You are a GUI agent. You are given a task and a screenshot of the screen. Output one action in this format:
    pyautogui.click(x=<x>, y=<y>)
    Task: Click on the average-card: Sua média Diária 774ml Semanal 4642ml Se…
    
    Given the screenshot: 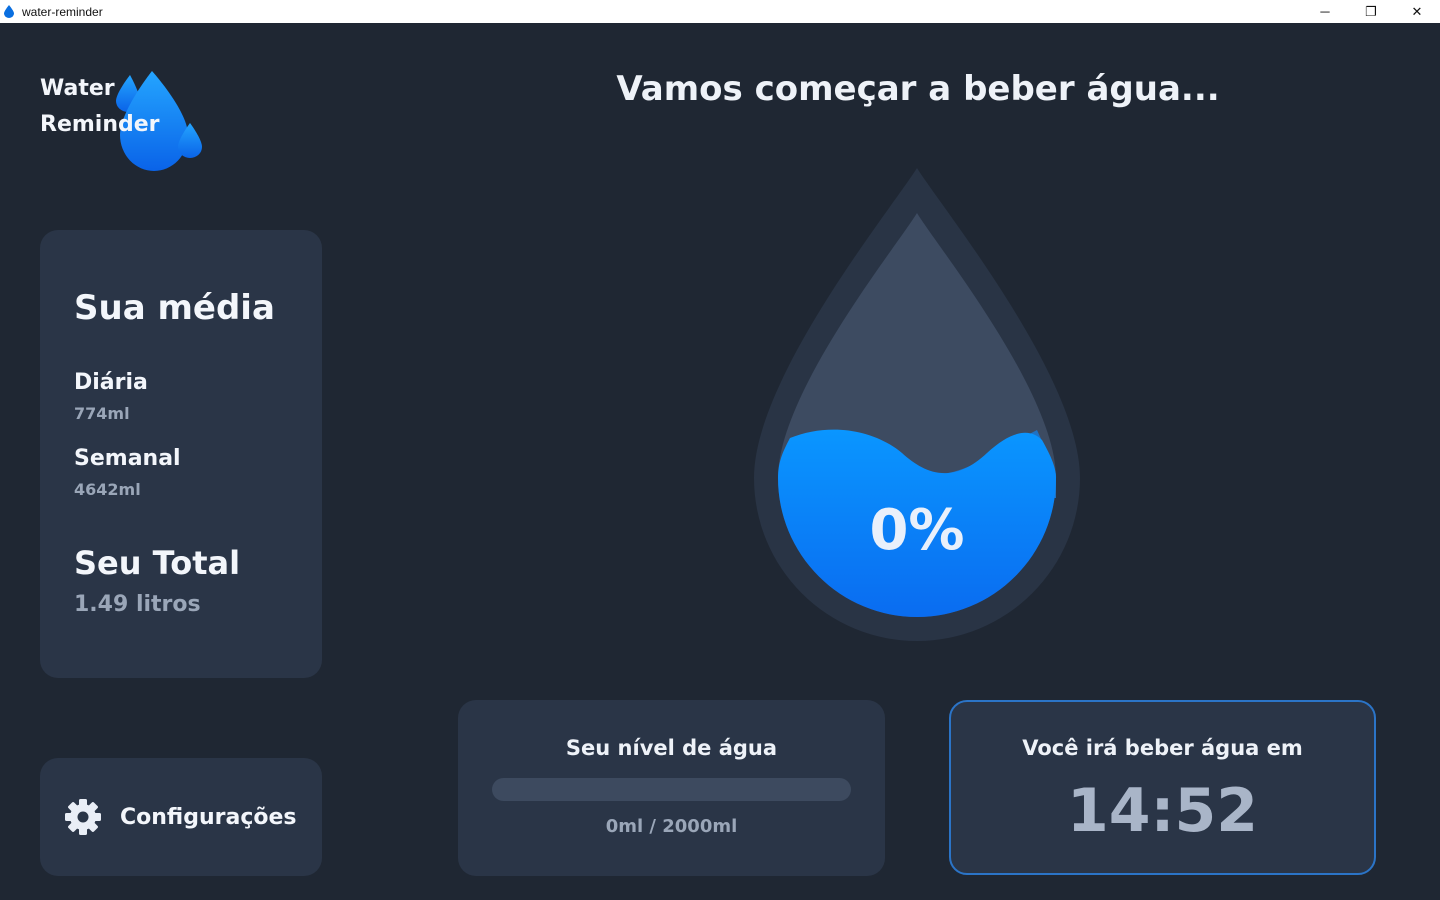 What is the action you would take?
    pyautogui.click(x=181, y=454)
    